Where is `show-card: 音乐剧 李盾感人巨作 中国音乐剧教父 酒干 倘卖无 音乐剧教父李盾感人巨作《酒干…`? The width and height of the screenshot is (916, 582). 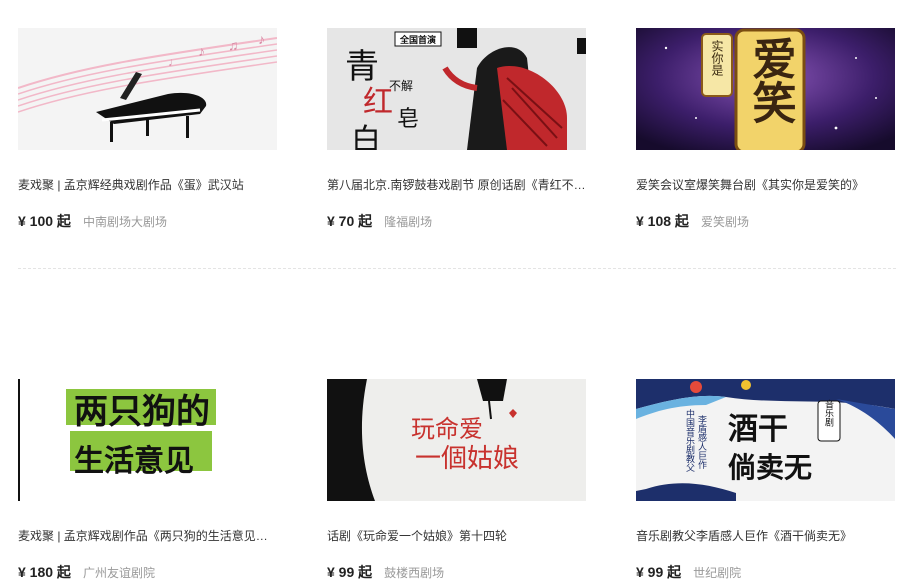 show-card: 音乐剧 李盾感人巨作 中国音乐剧教父 酒干 倘卖无 音乐剧教父李盾感人巨作《酒干… is located at coordinates (765, 480).